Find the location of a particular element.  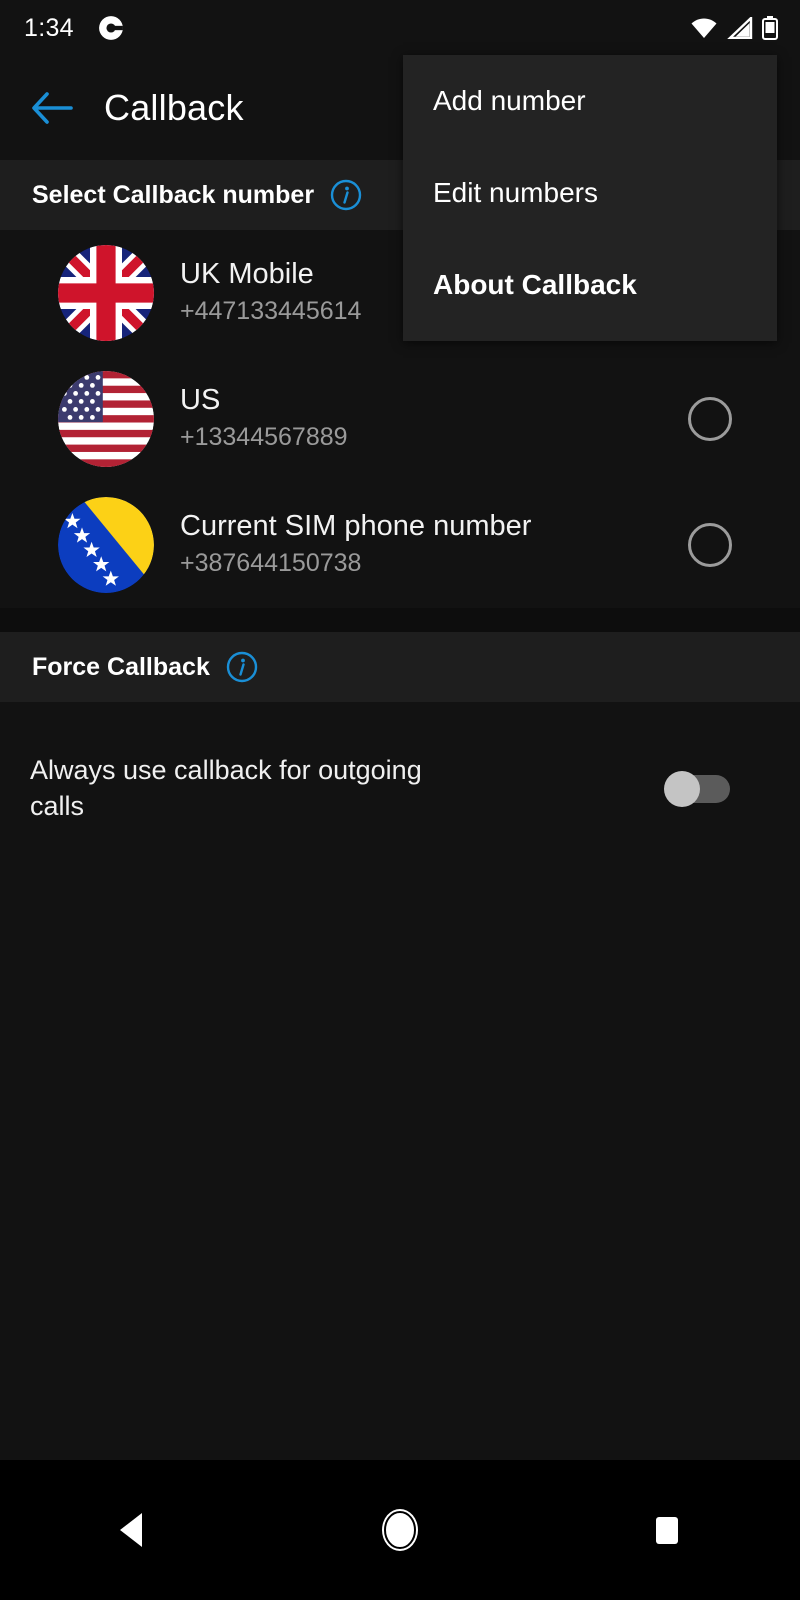

spacer is located at coordinates (400, 715).